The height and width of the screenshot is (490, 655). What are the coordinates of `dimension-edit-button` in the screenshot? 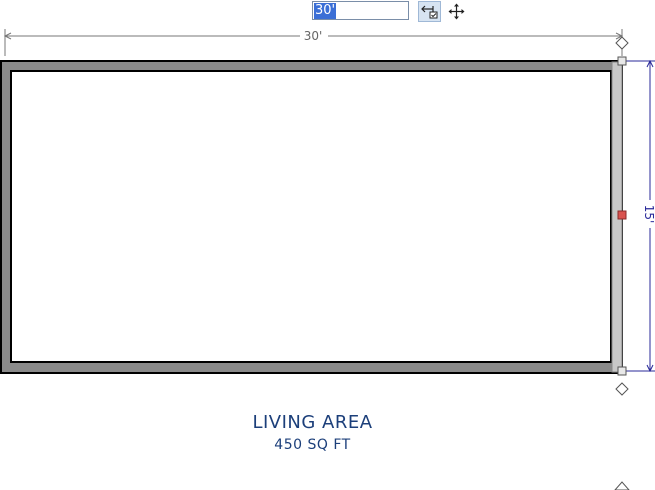 It's located at (429, 11).